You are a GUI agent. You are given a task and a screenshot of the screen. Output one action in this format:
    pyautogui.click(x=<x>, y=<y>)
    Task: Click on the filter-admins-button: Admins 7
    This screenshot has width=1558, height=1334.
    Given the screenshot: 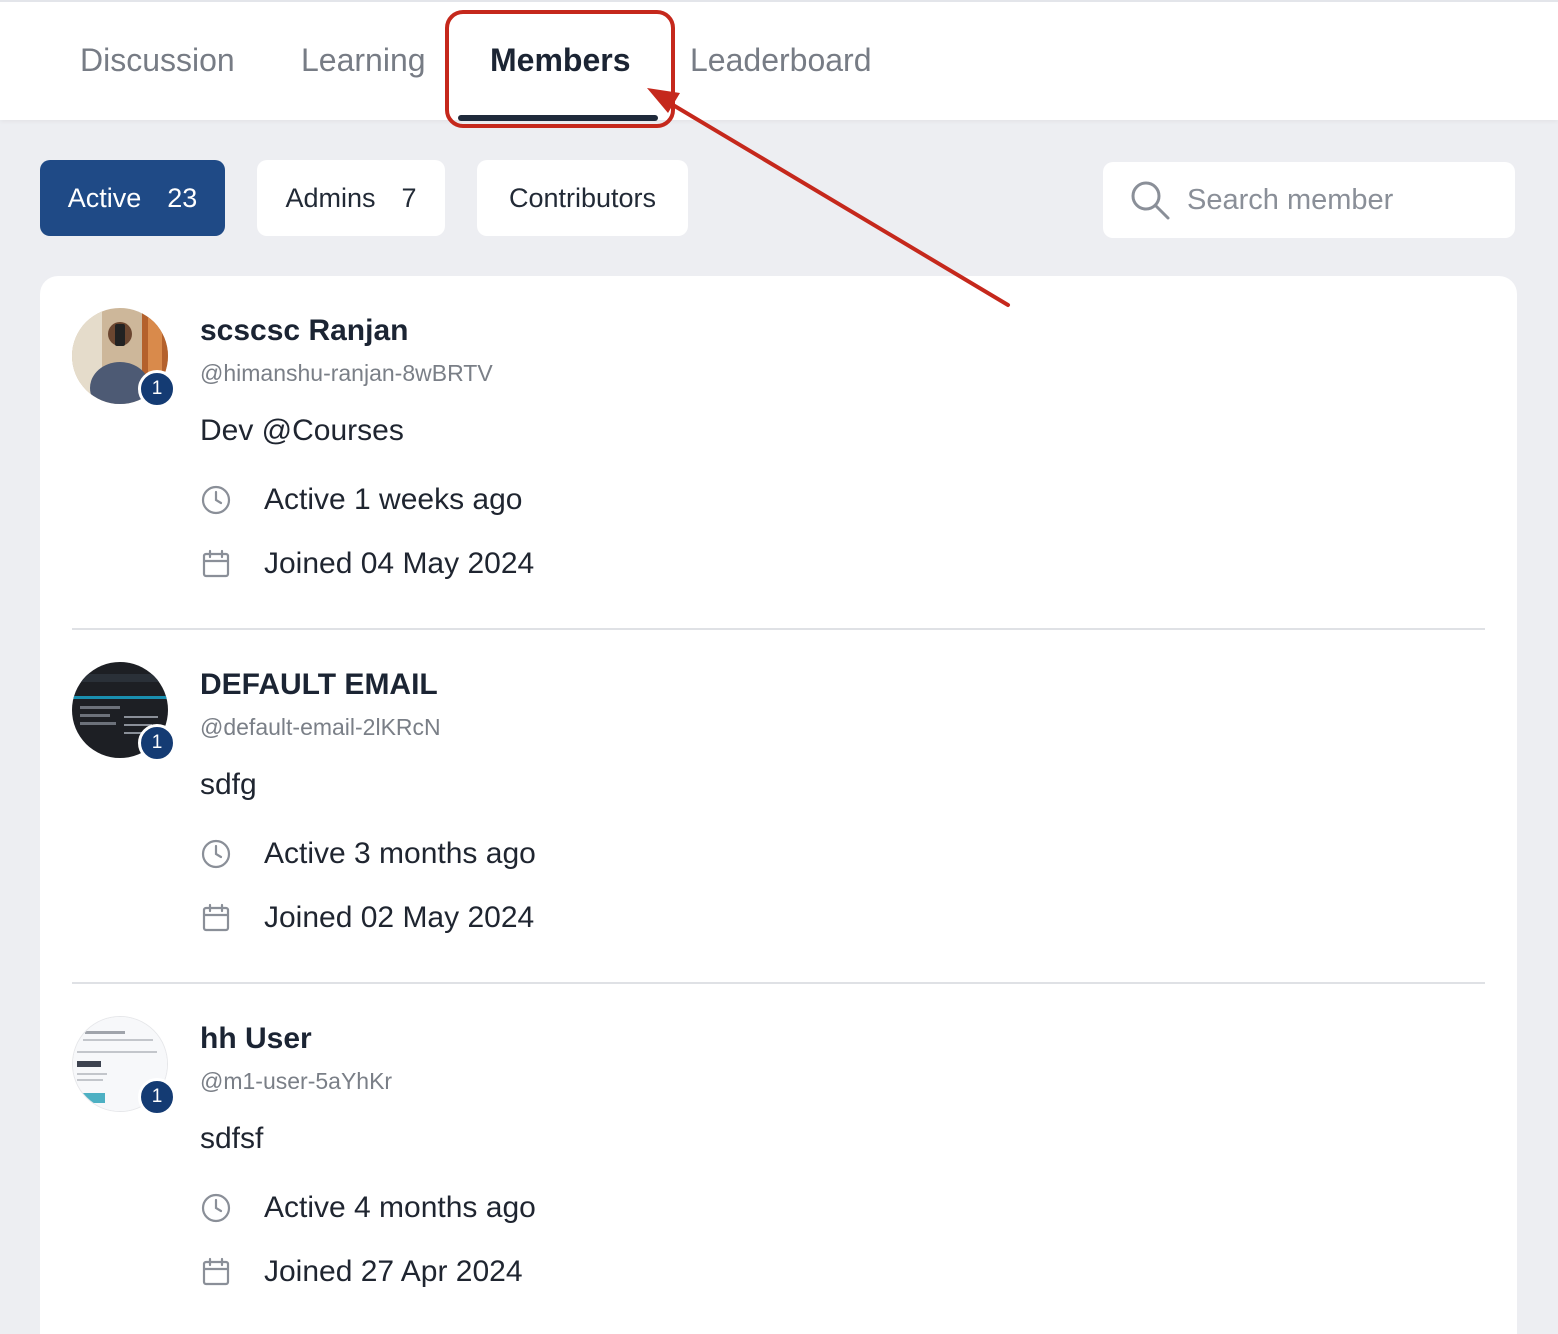 What is the action you would take?
    pyautogui.click(x=351, y=198)
    